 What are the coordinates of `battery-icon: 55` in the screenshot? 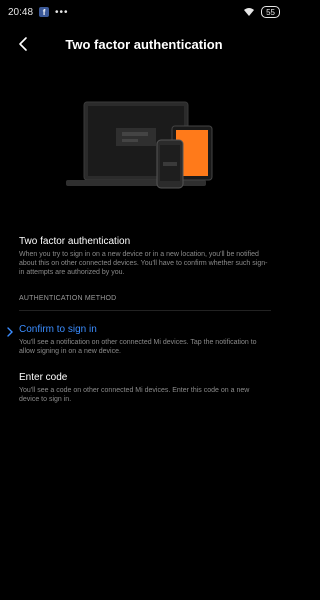 It's located at (270, 12).